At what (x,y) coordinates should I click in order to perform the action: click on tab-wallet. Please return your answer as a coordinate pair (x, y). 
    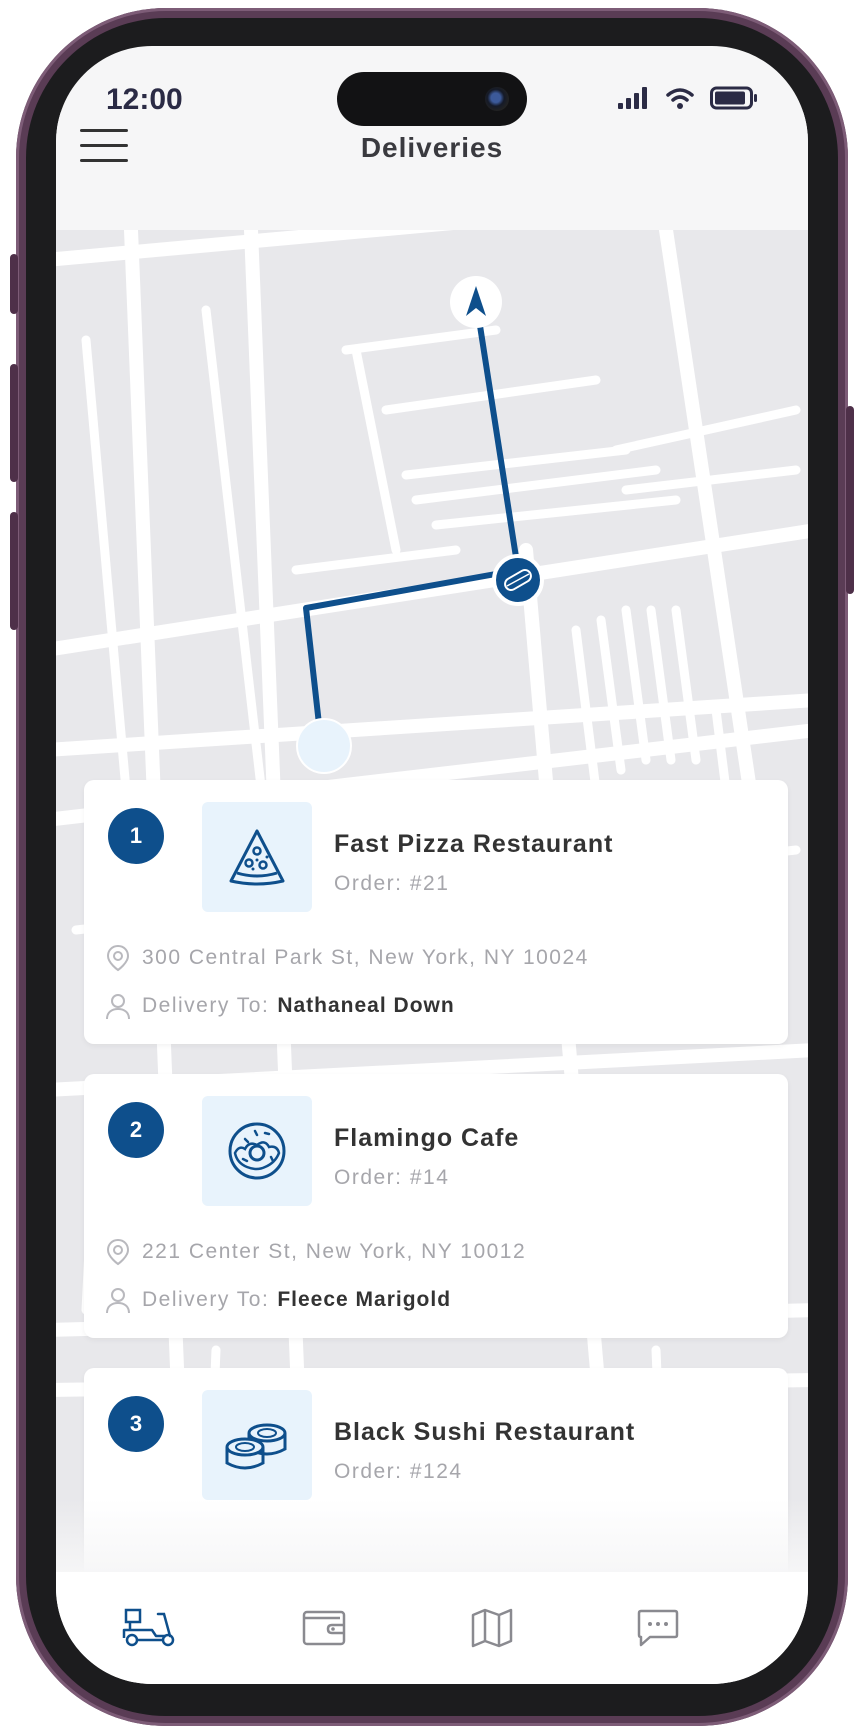
    Looking at the image, I should click on (324, 1628).